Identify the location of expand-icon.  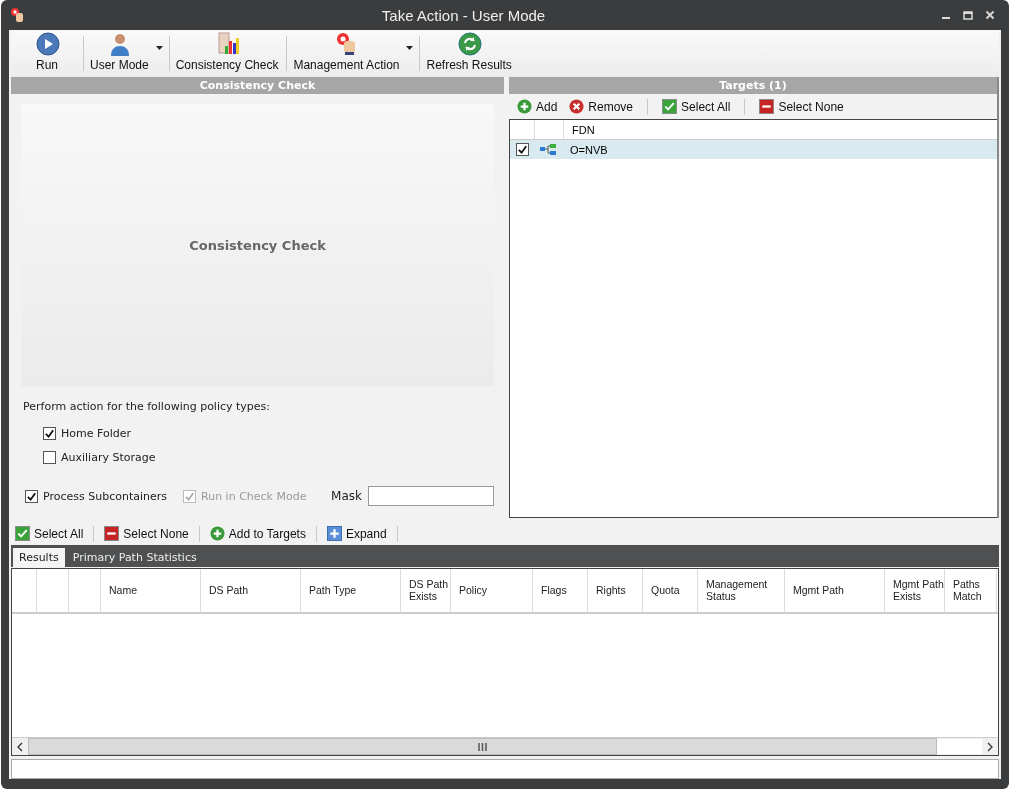
(334, 533).